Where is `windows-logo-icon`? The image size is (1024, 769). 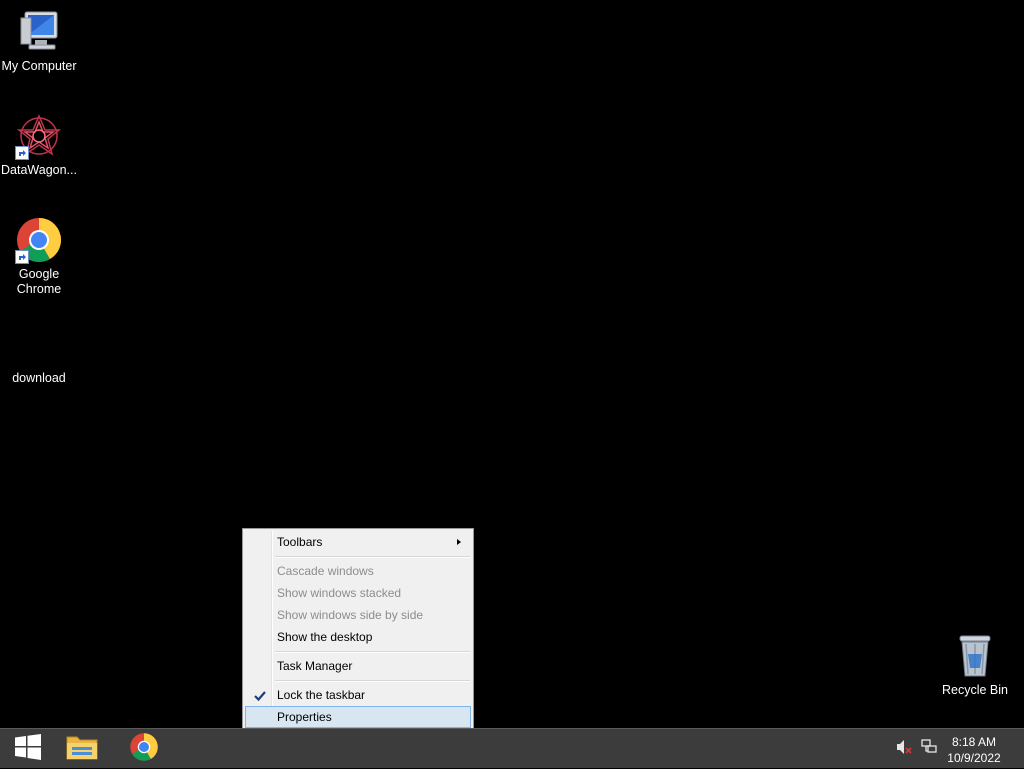
windows-logo-icon is located at coordinates (28, 749).